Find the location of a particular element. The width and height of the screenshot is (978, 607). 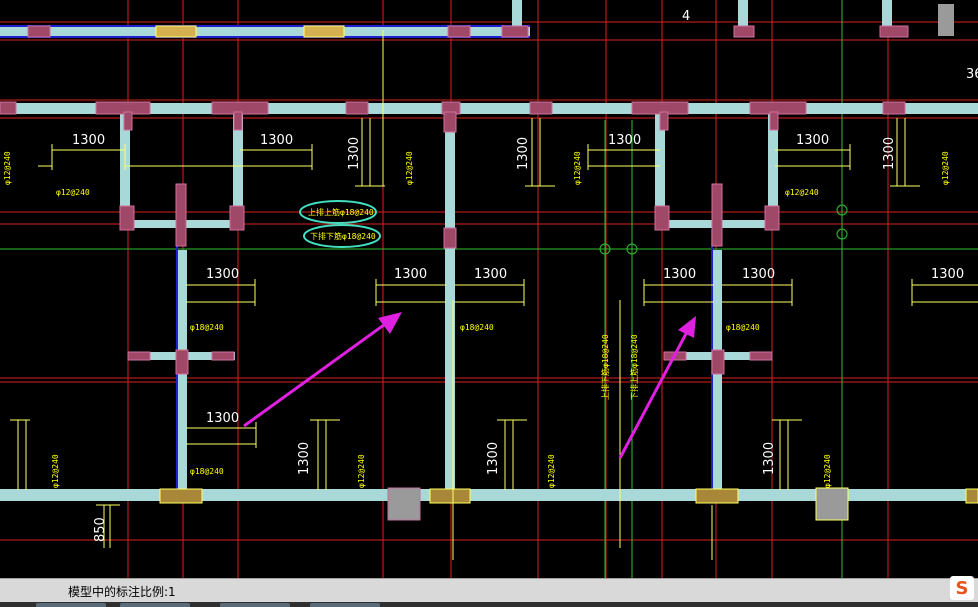

svg-text: 下排上筋φ18@240 is located at coordinates (634, 367).